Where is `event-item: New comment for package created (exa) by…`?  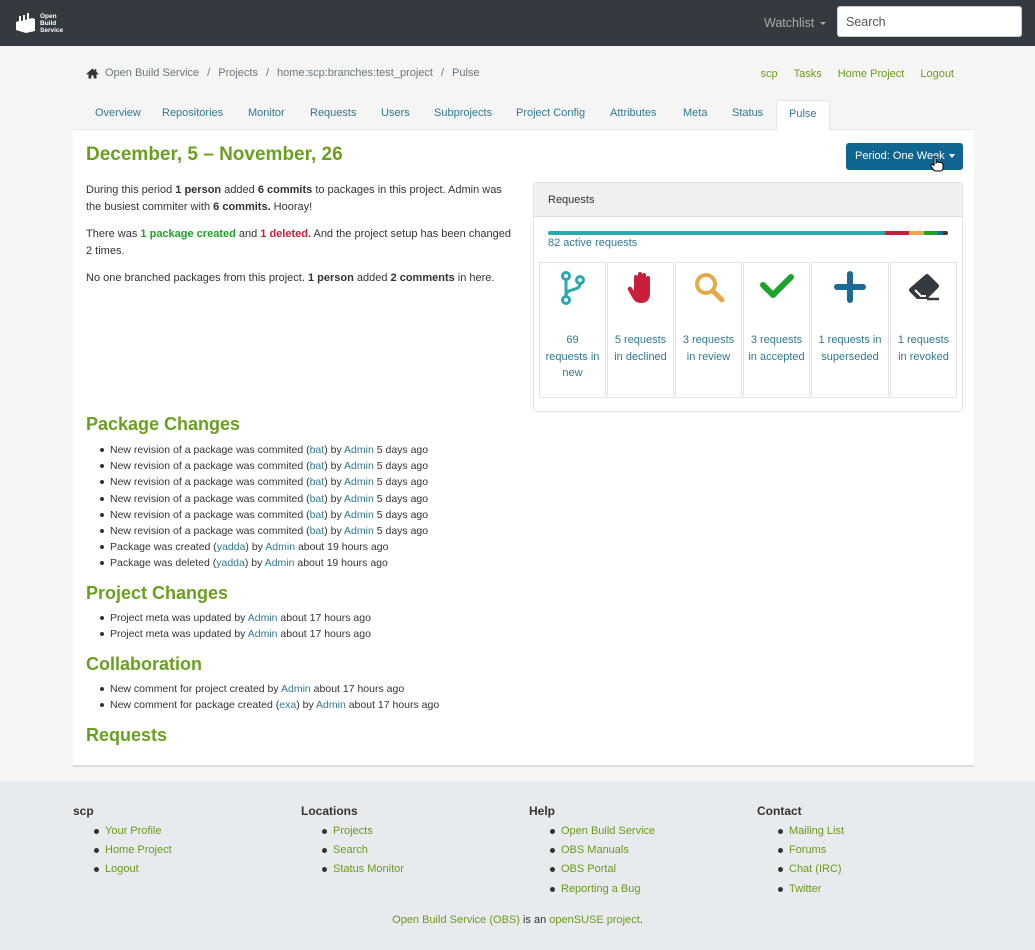
event-item: New comment for package created (exa) by… is located at coordinates (269, 705).